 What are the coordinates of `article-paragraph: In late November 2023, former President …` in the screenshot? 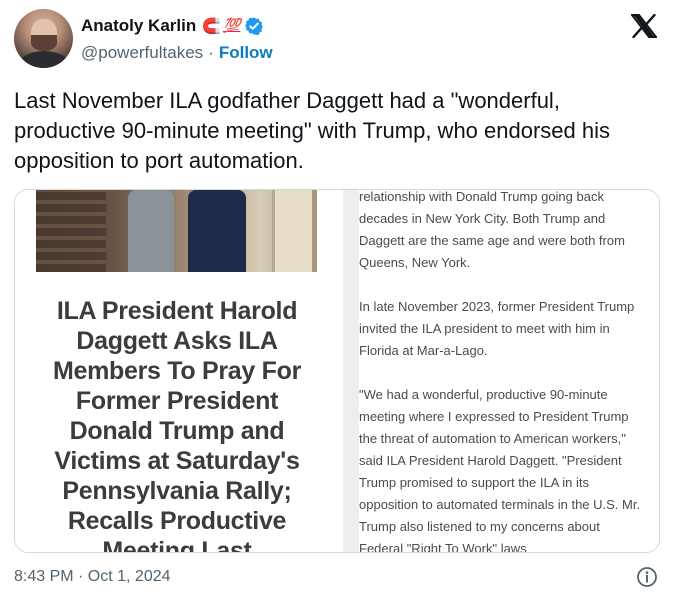 It's located at (497, 328).